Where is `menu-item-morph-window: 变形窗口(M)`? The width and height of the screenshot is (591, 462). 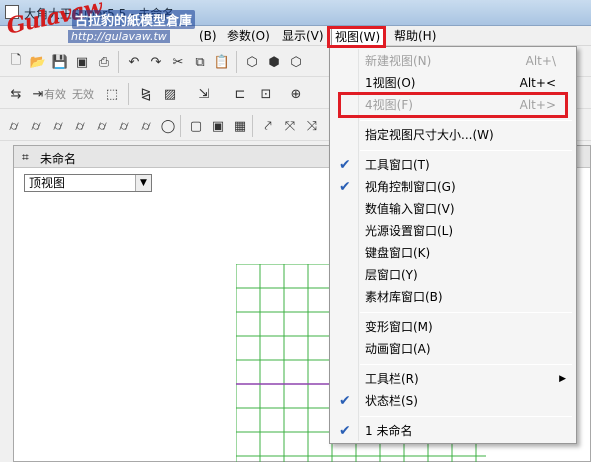 menu-item-morph-window: 变形窗口(M) is located at coordinates (453, 327).